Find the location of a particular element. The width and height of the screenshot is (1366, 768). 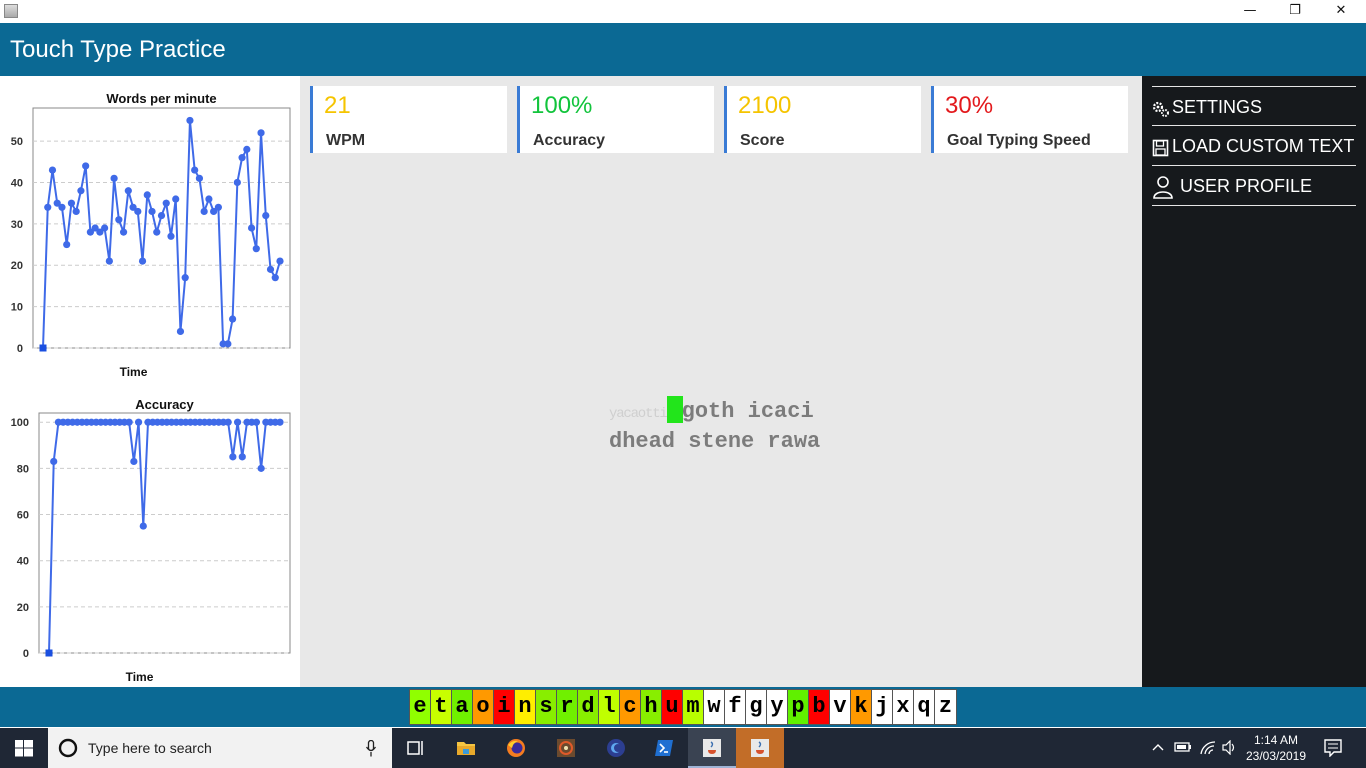

menu-item-settings: SETTINGS is located at coordinates (1254, 106).